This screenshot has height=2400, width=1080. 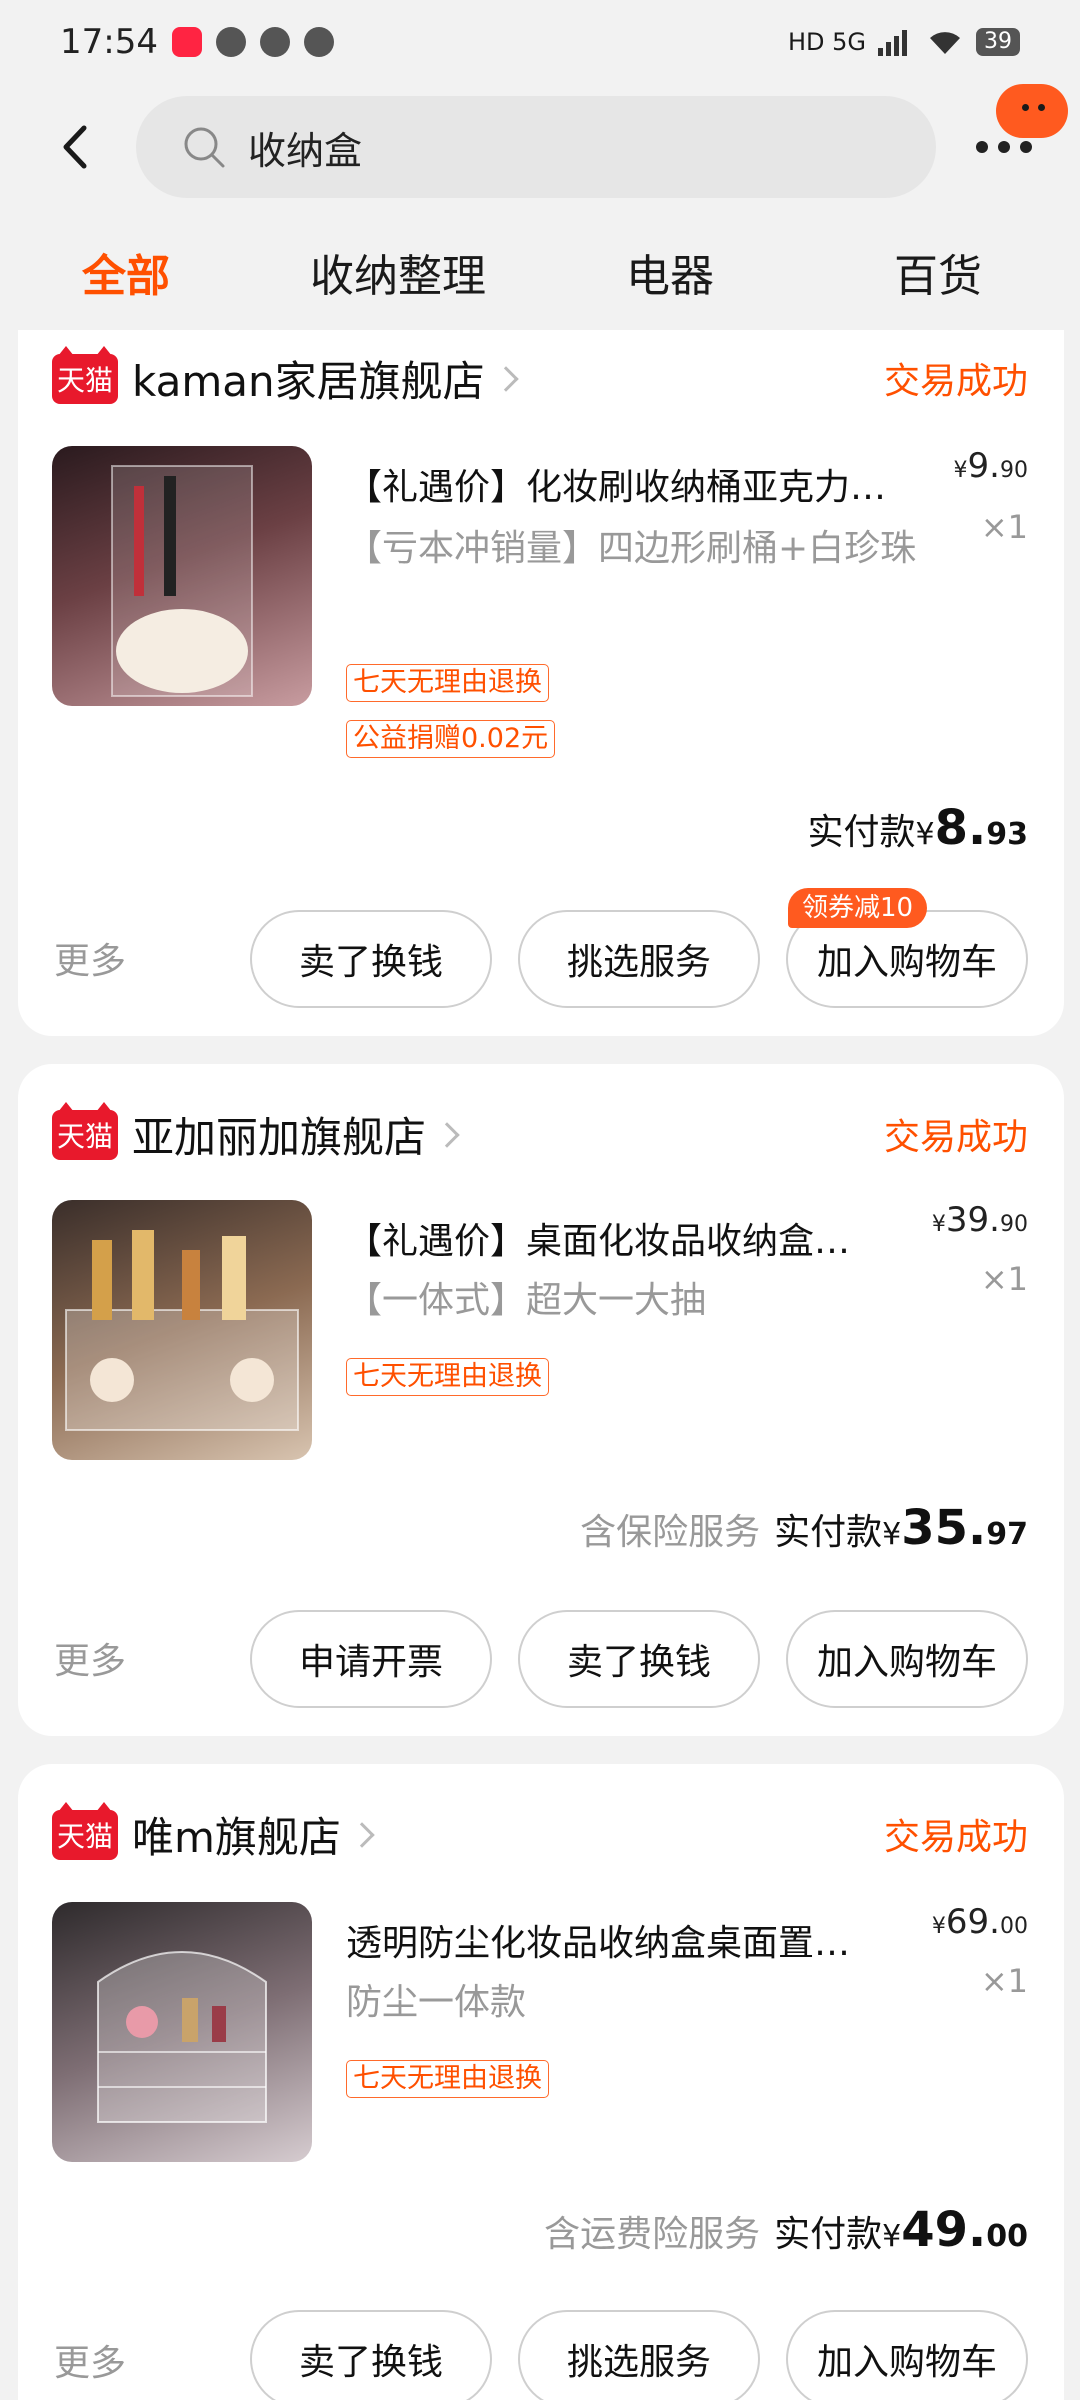 What do you see at coordinates (230, 42) in the screenshot?
I see `speedometer-icon` at bounding box center [230, 42].